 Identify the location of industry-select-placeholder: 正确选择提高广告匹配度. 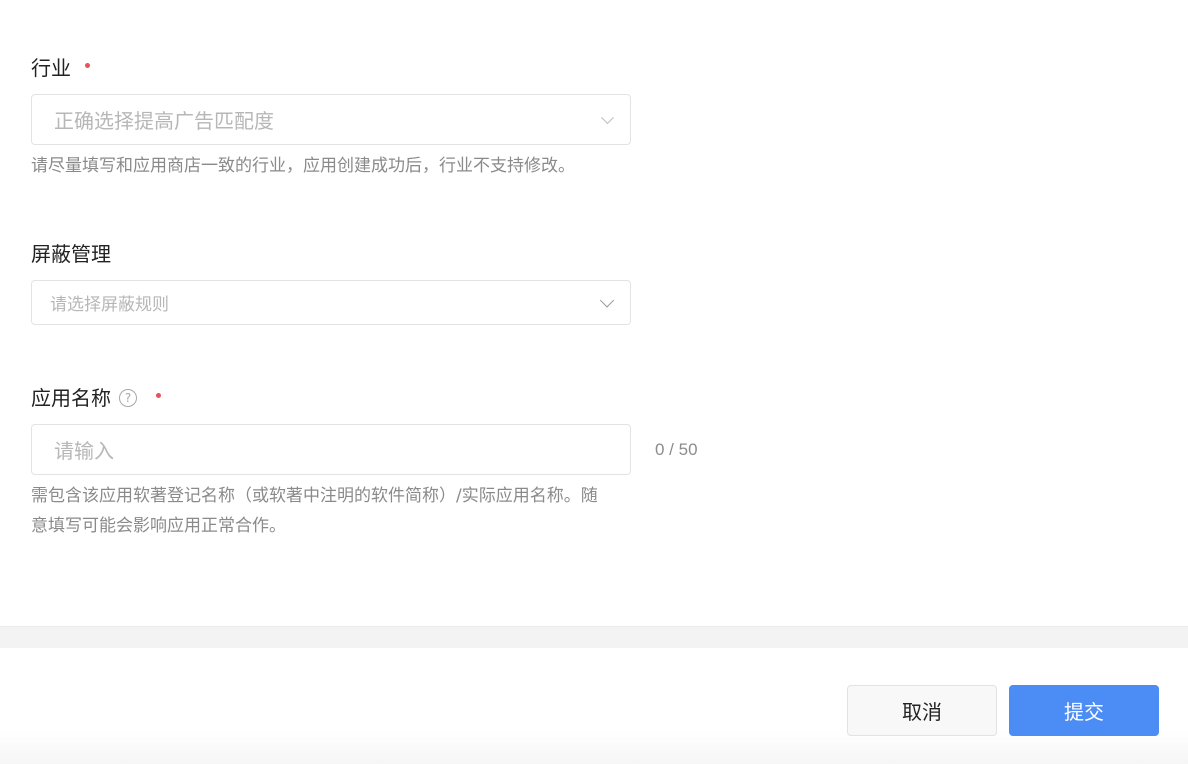
(164, 121).